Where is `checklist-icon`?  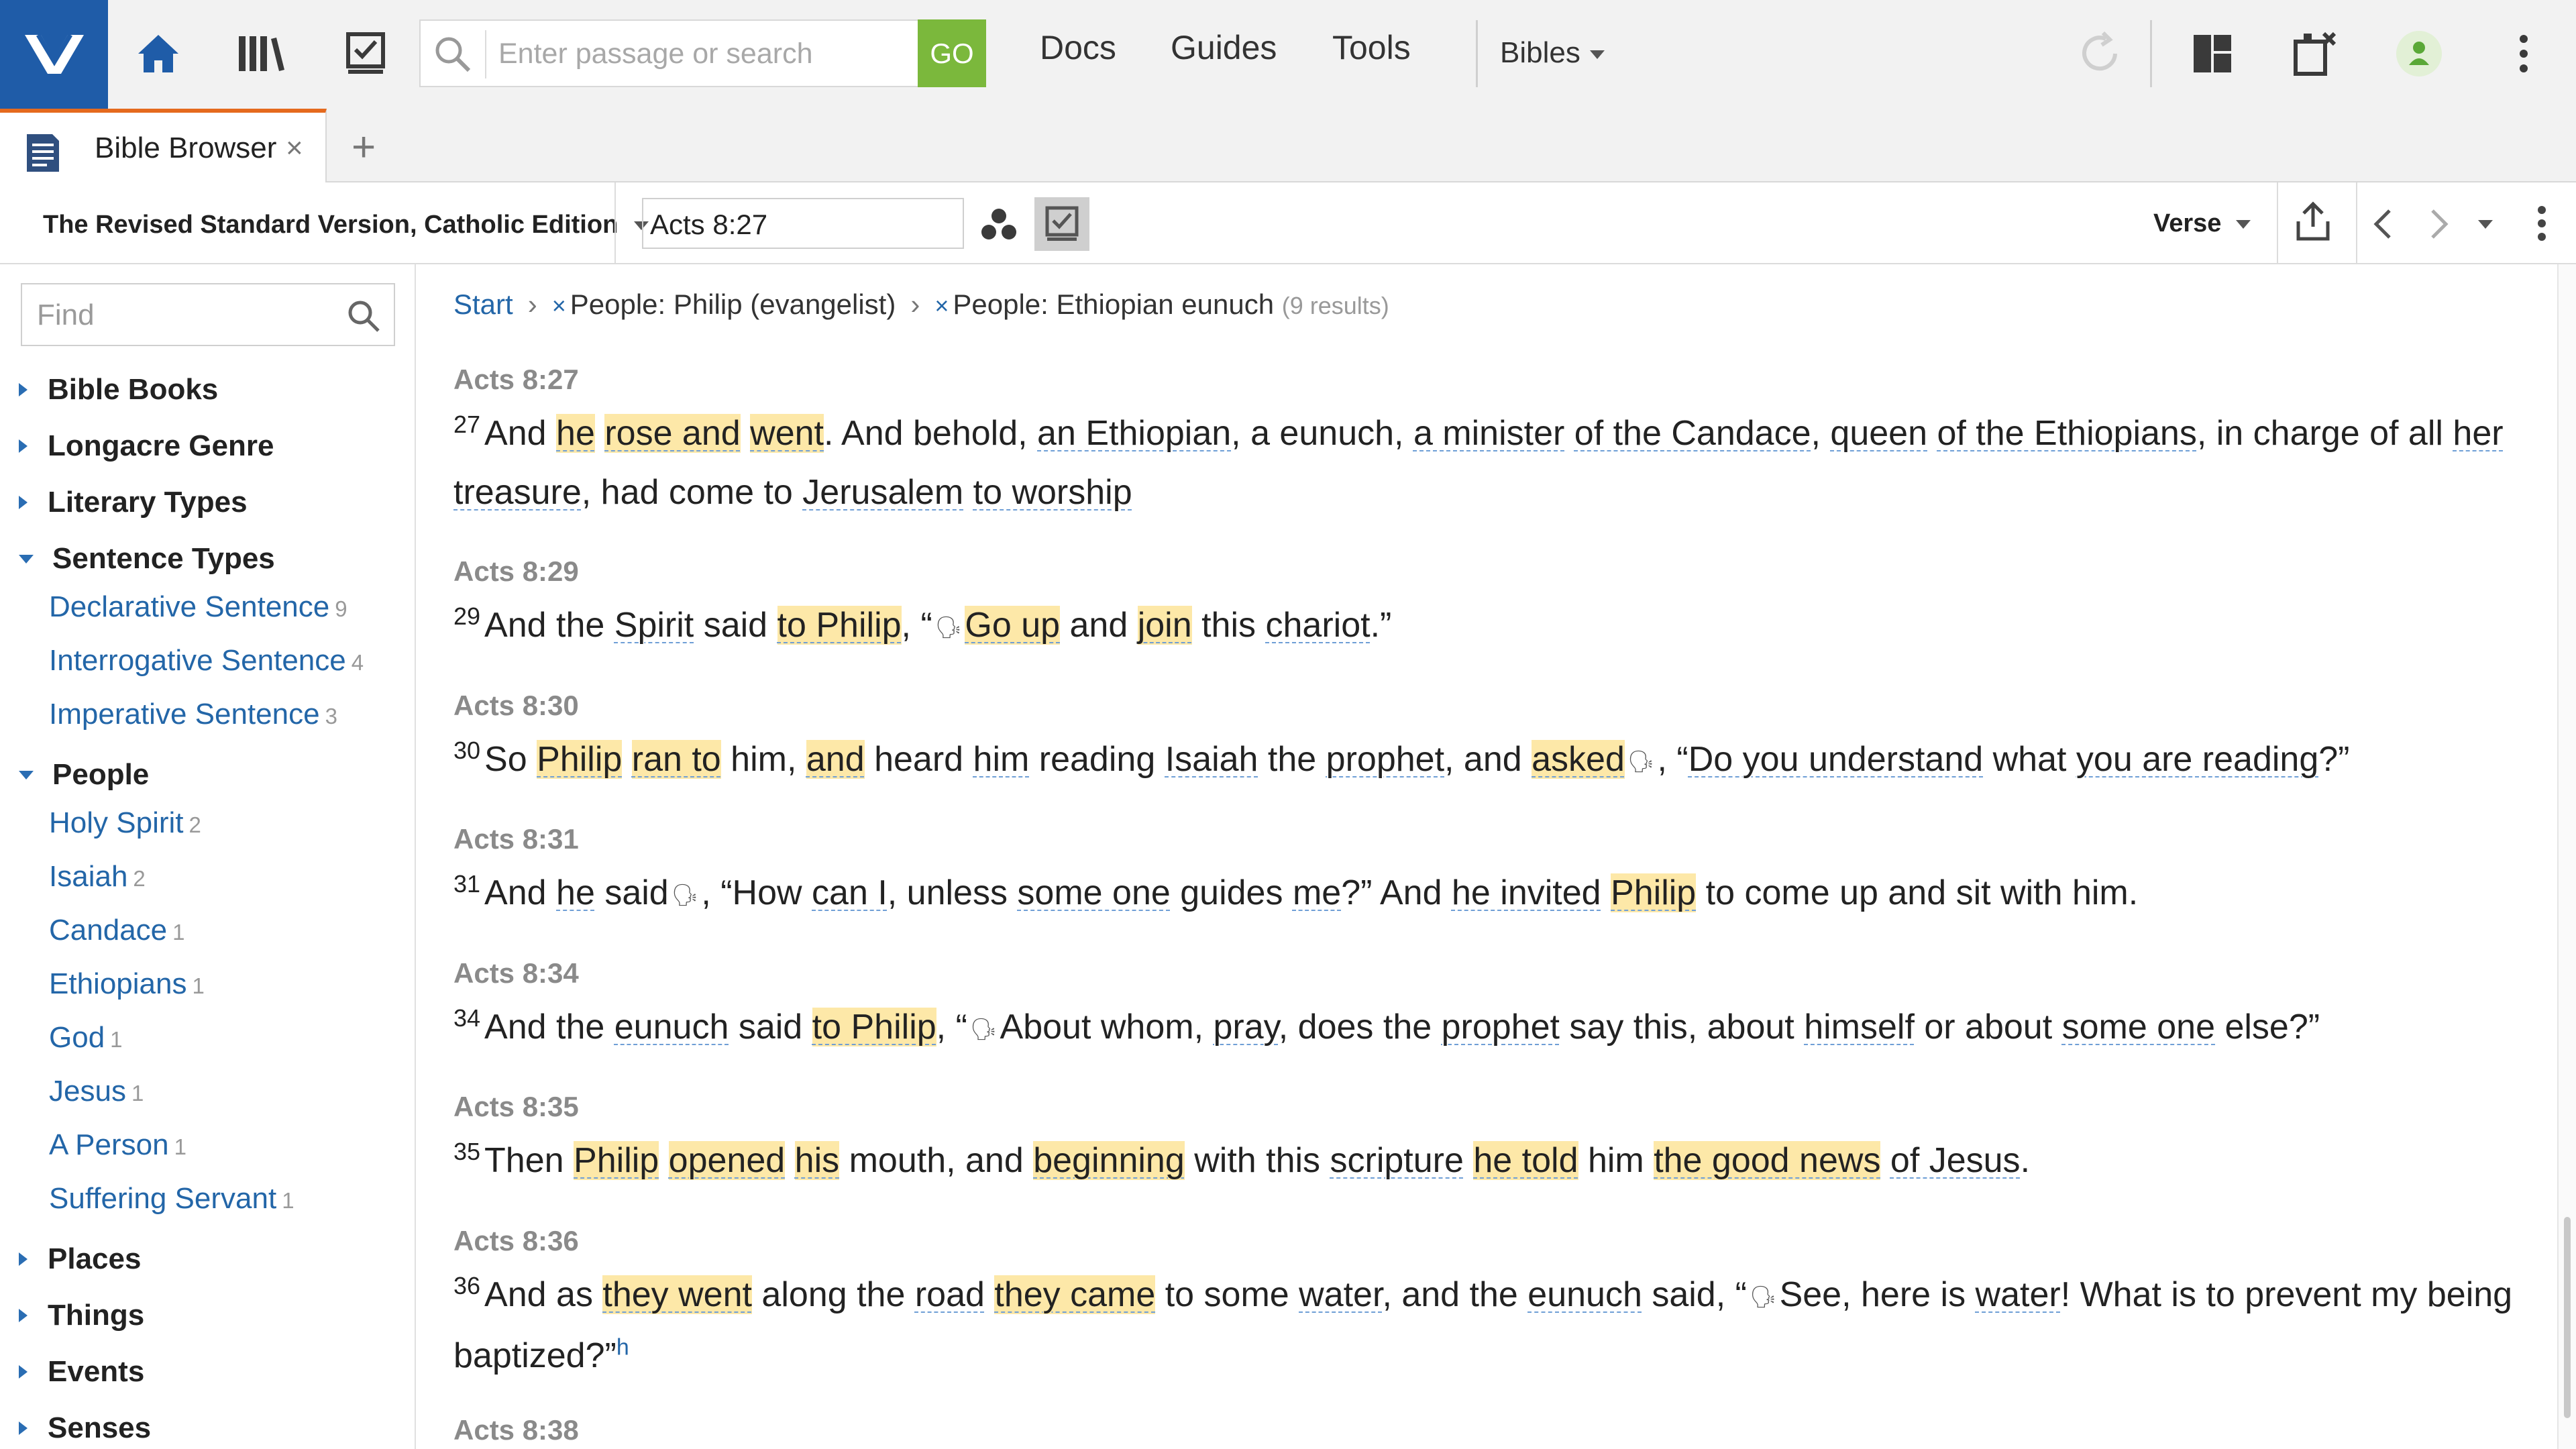 checklist-icon is located at coordinates (365, 53).